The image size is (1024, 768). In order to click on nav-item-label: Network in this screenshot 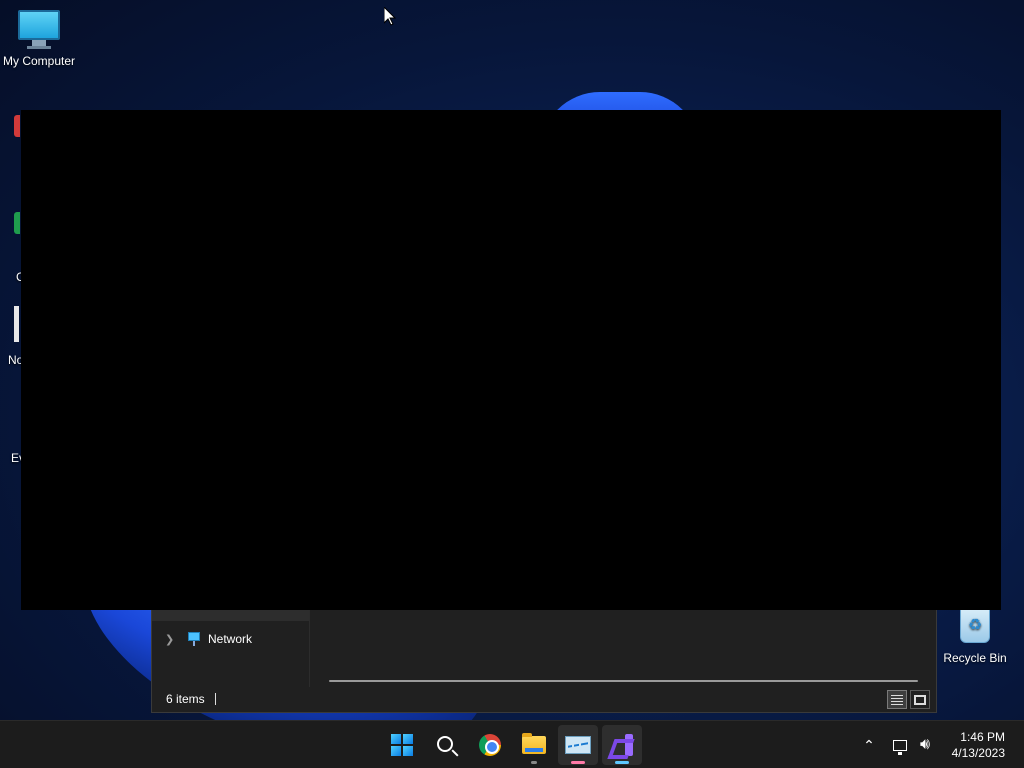, I will do `click(230, 639)`.